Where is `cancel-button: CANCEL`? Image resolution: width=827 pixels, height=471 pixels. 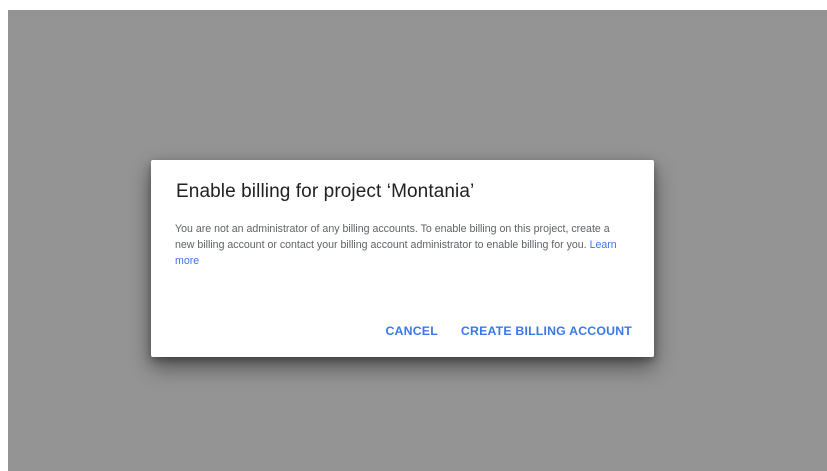 cancel-button: CANCEL is located at coordinates (411, 331).